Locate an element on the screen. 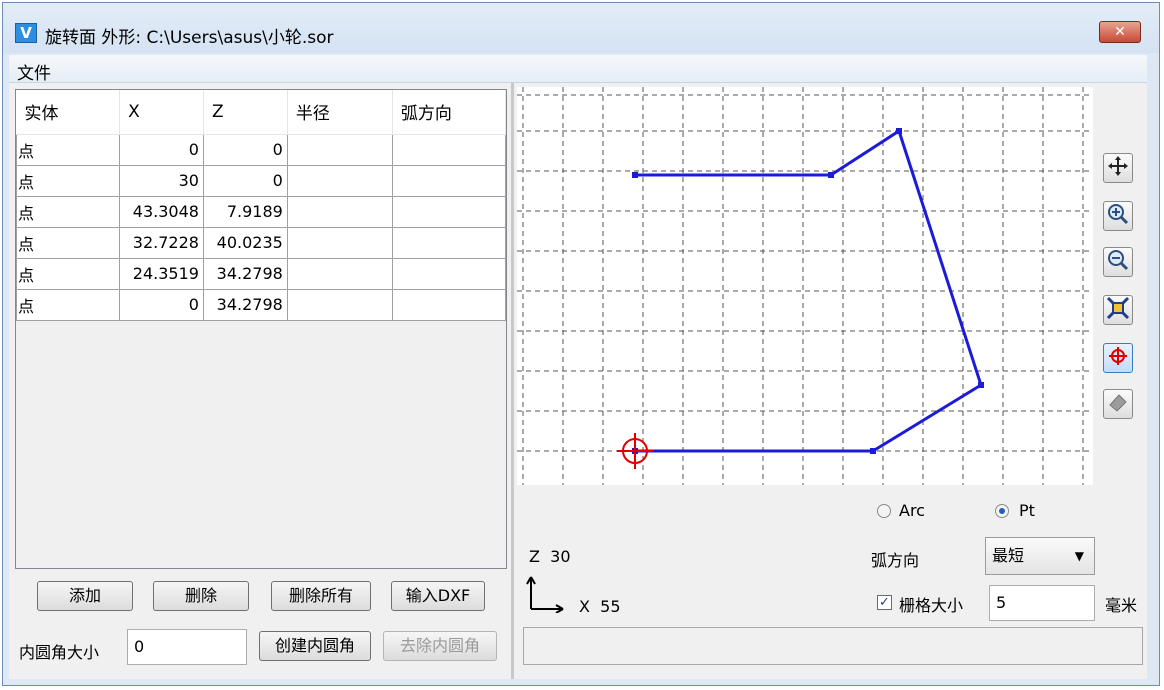  z-value: 30 is located at coordinates (560, 556).